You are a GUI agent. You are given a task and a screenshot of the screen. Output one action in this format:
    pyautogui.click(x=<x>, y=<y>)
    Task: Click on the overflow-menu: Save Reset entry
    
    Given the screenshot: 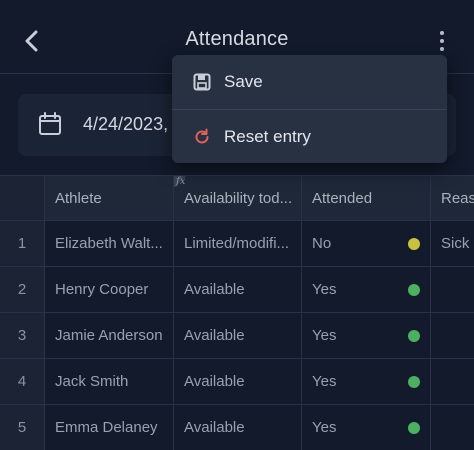 What is the action you would take?
    pyautogui.click(x=309, y=109)
    